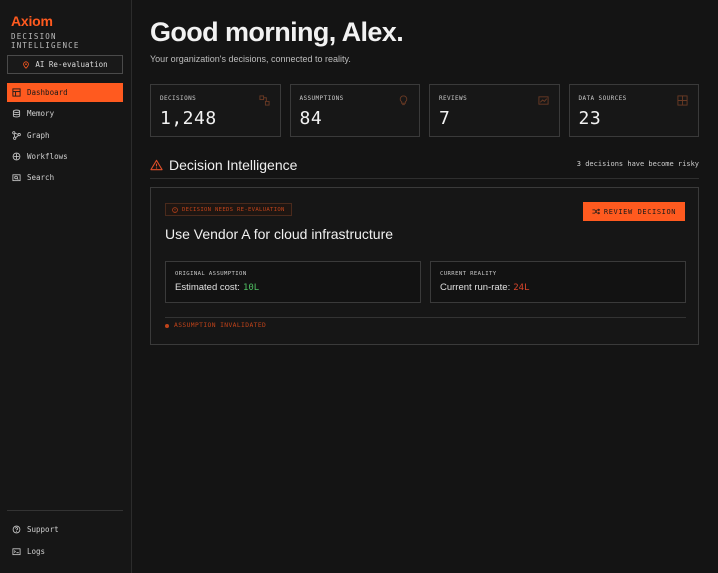  I want to click on decision-title: Use Vendor A for cloud infrastructure, so click(279, 234).